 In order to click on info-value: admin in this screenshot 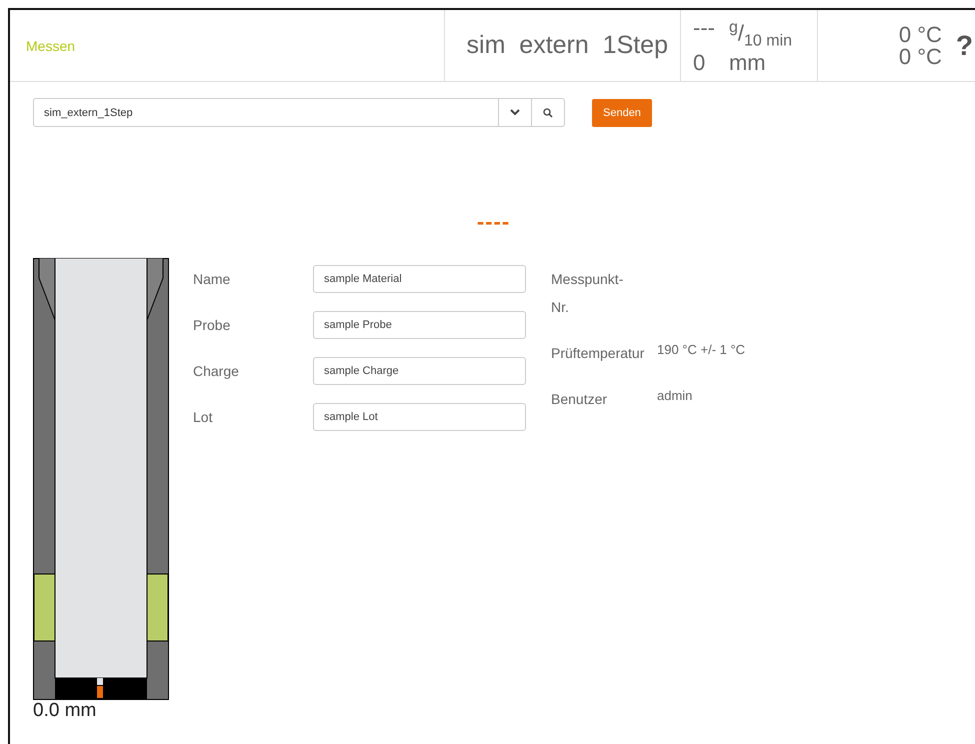, I will do `click(675, 396)`.